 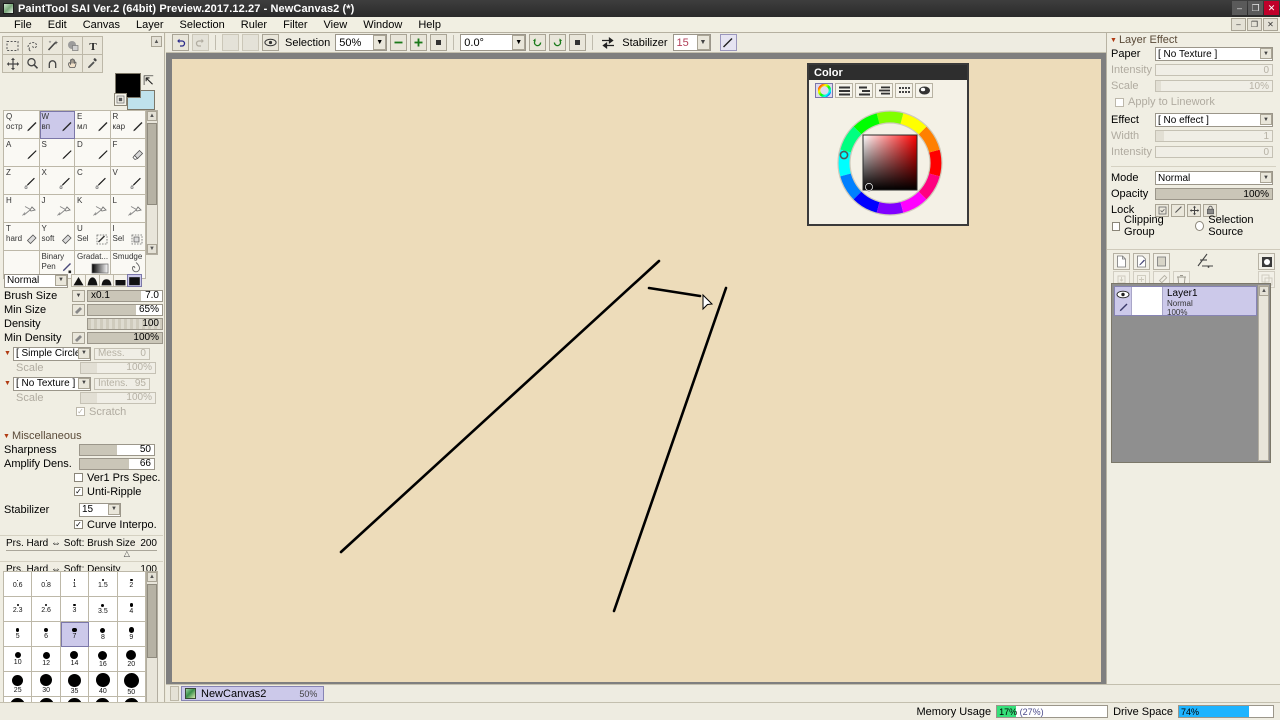 I want to click on color-panel: Color, so click(x=888, y=144).